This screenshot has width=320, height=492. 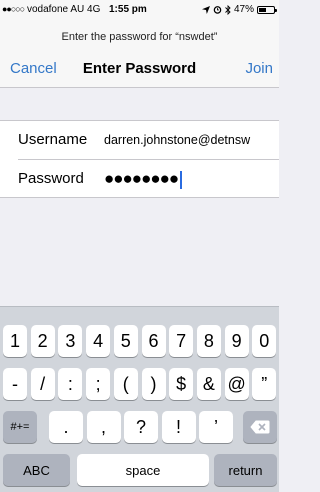 I want to click on digit-key-1: 2, so click(x=42, y=341).